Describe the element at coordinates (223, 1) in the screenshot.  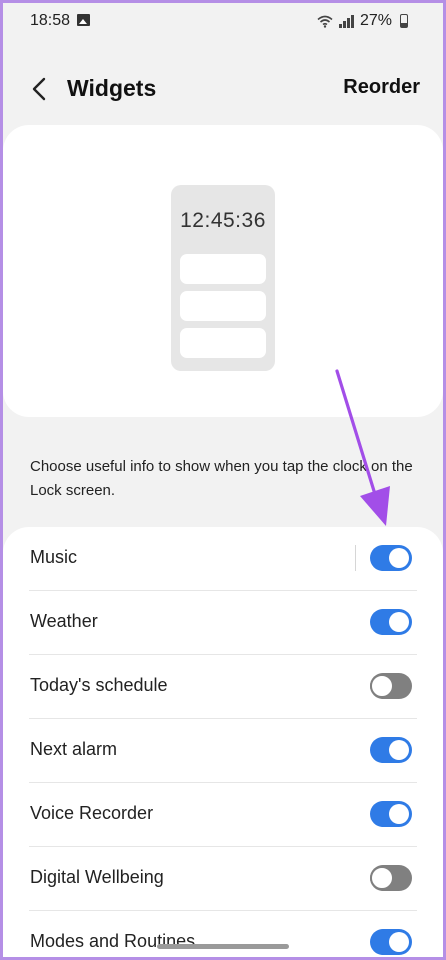
I see `frame-border-top` at that location.